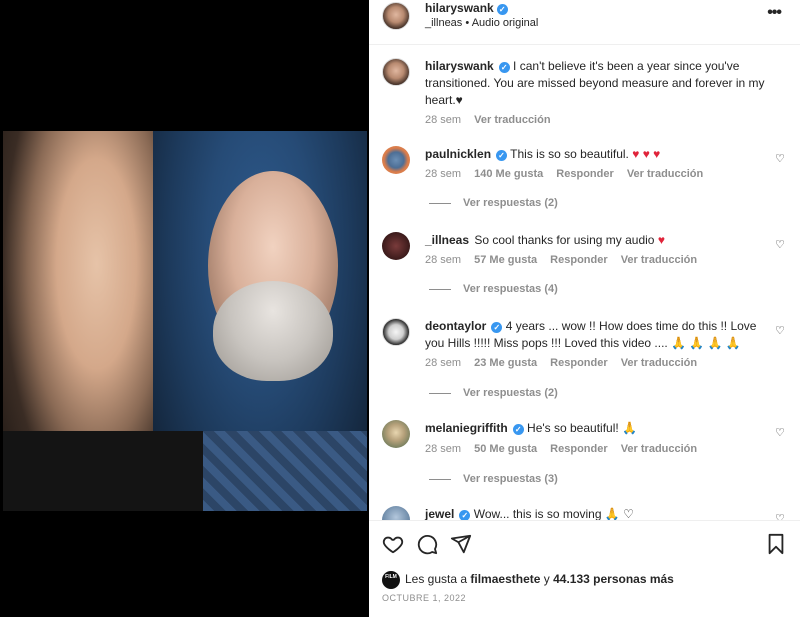 The height and width of the screenshot is (617, 800). What do you see at coordinates (443, 23) in the screenshot?
I see `audio-user-link: _illneas` at bounding box center [443, 23].